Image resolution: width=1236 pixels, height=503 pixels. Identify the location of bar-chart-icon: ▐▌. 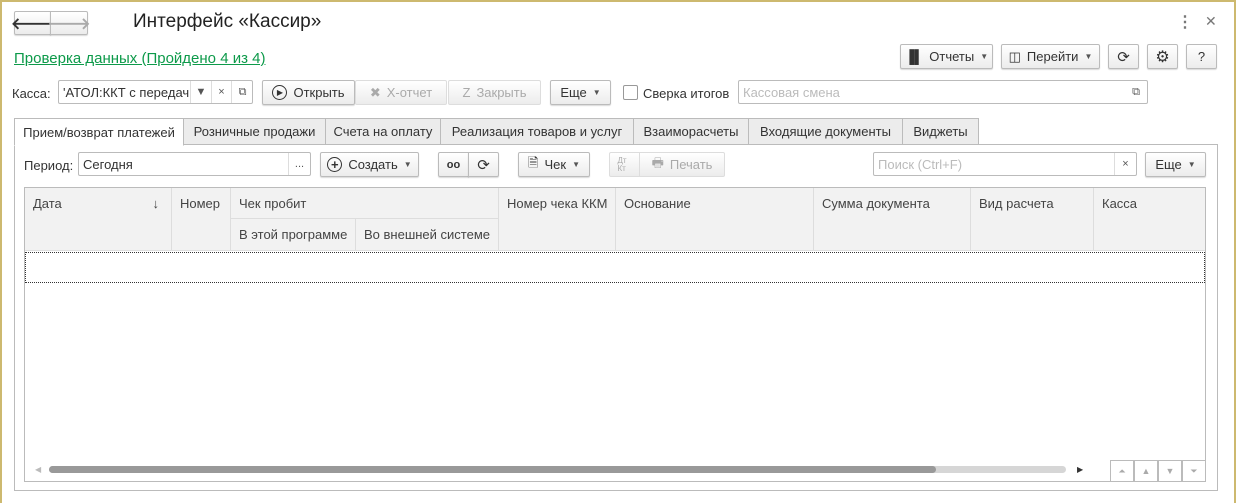
(914, 56).